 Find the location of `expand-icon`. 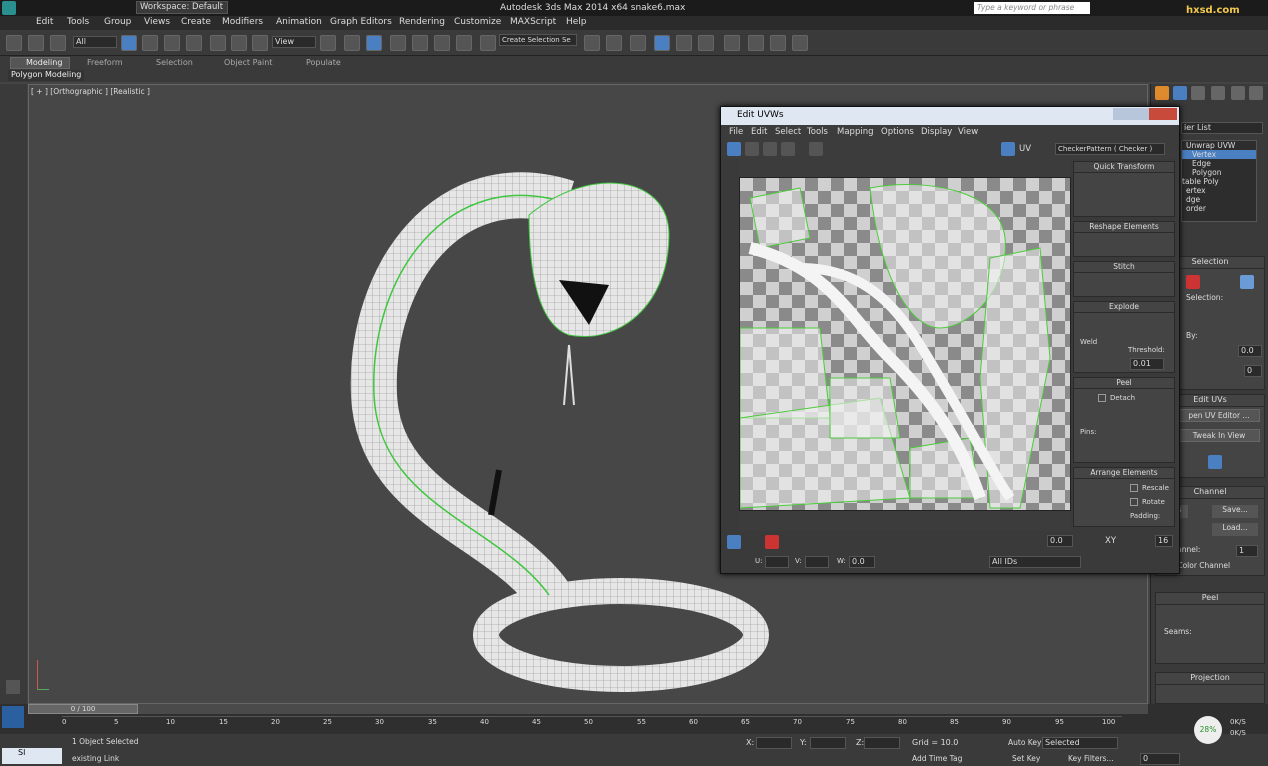

expand-icon is located at coordinates (13, 687).